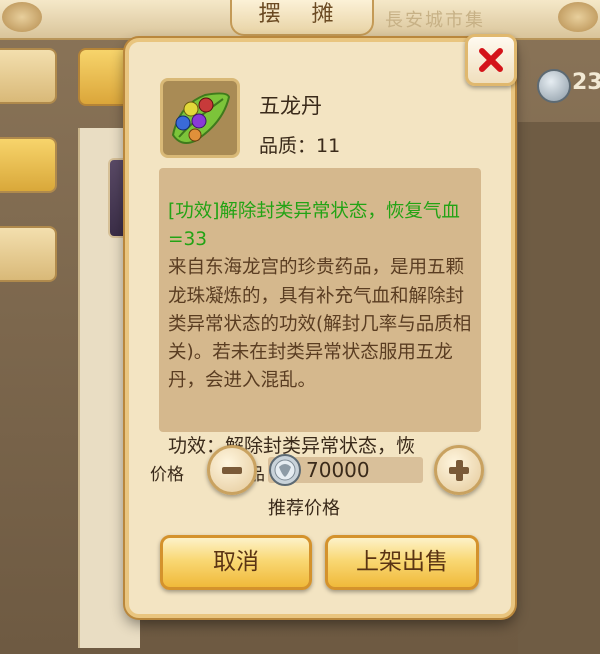 The width and height of the screenshot is (600, 654). What do you see at coordinates (586, 82) in the screenshot?
I see `currency-amount: 23` at bounding box center [586, 82].